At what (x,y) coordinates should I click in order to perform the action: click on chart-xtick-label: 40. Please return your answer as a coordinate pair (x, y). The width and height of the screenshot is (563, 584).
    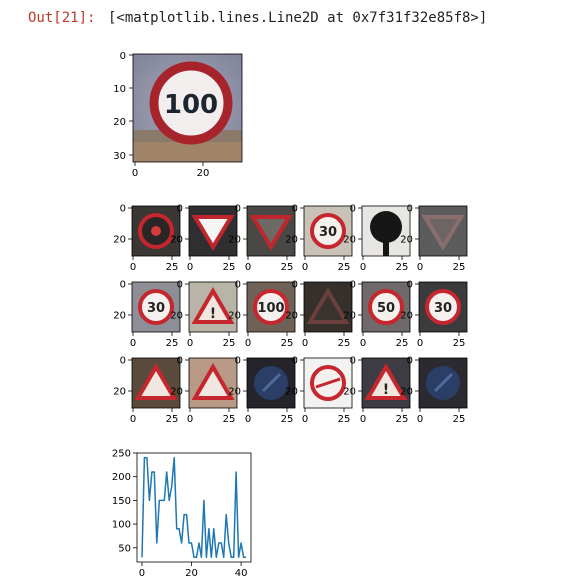
    Looking at the image, I should click on (241, 573).